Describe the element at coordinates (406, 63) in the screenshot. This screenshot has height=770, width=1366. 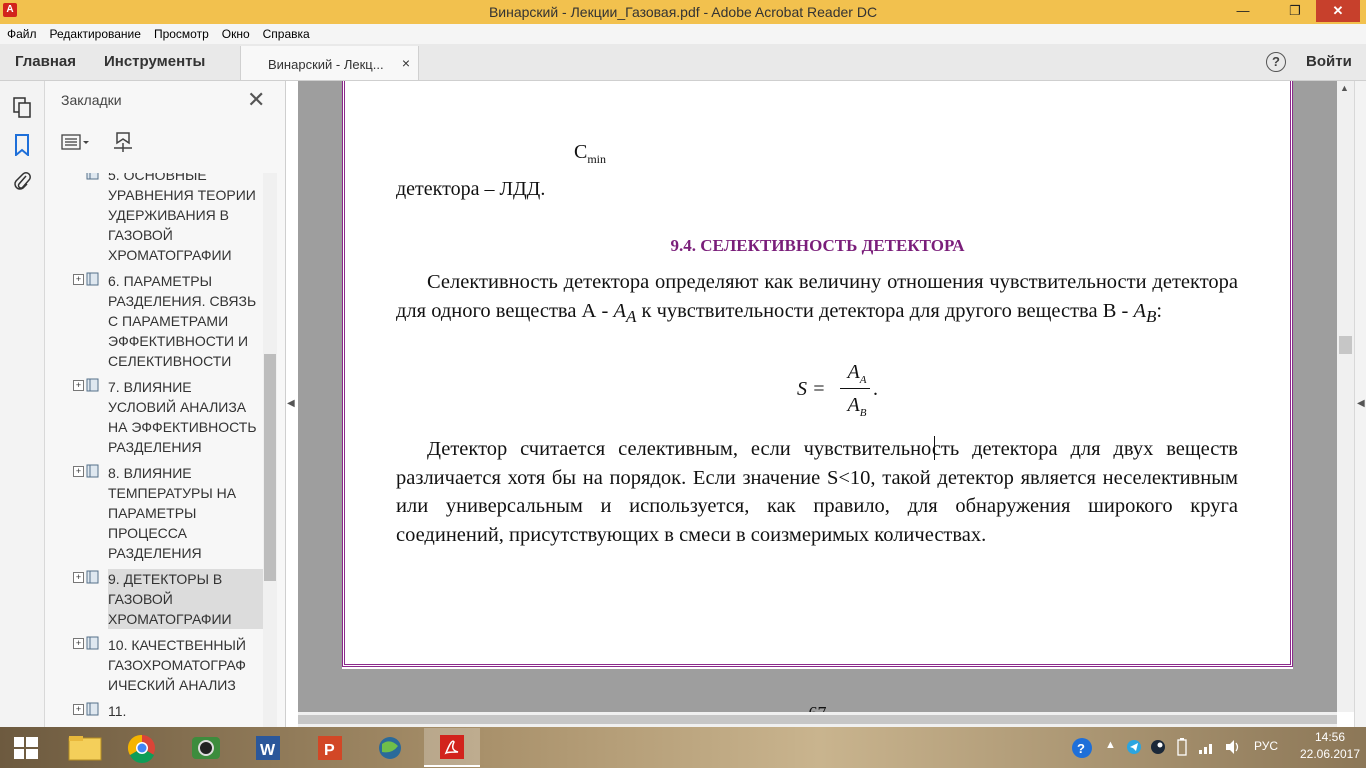
I see `close-tab-icon: ×` at that location.